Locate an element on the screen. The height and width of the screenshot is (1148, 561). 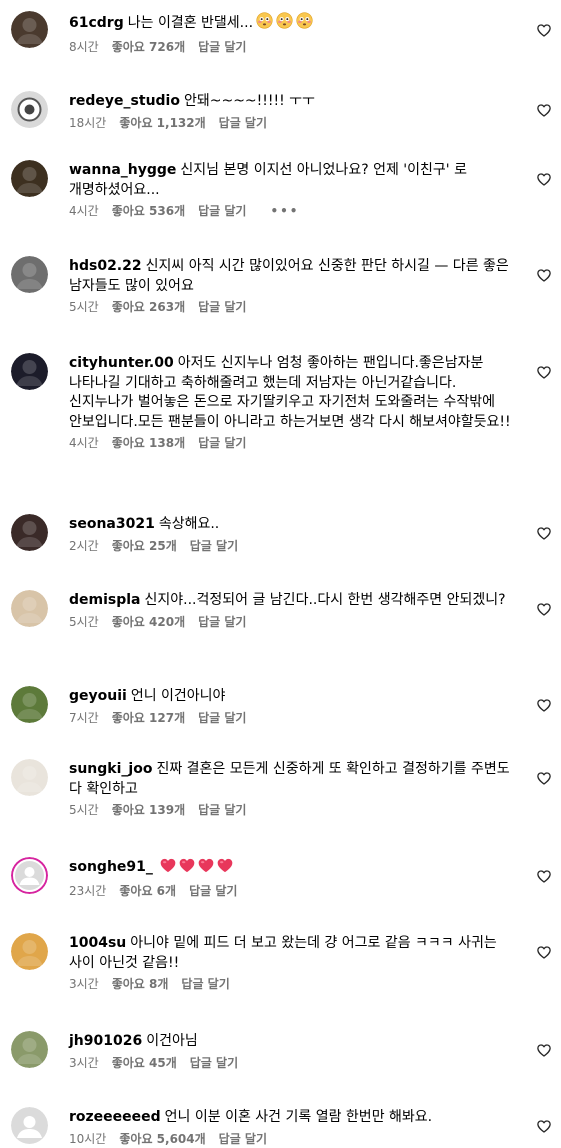
comment-time: 10시간 is located at coordinates (88, 1138).